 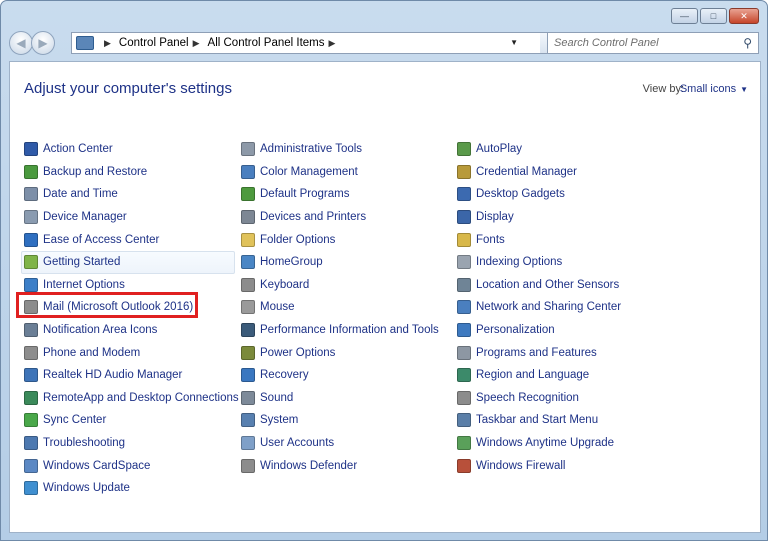 I want to click on item-label: Windows Anytime Upgrade, so click(x=545, y=443).